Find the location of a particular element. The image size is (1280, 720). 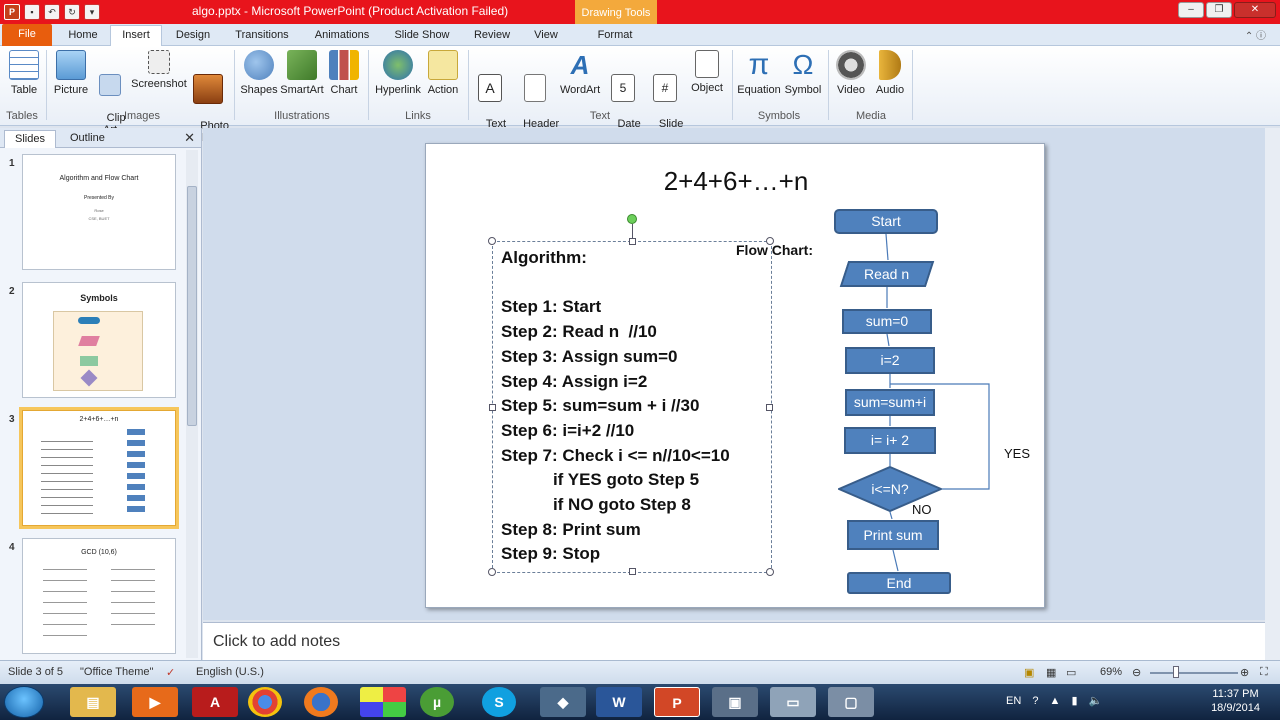

resize-handle-n is located at coordinates (632, 241).